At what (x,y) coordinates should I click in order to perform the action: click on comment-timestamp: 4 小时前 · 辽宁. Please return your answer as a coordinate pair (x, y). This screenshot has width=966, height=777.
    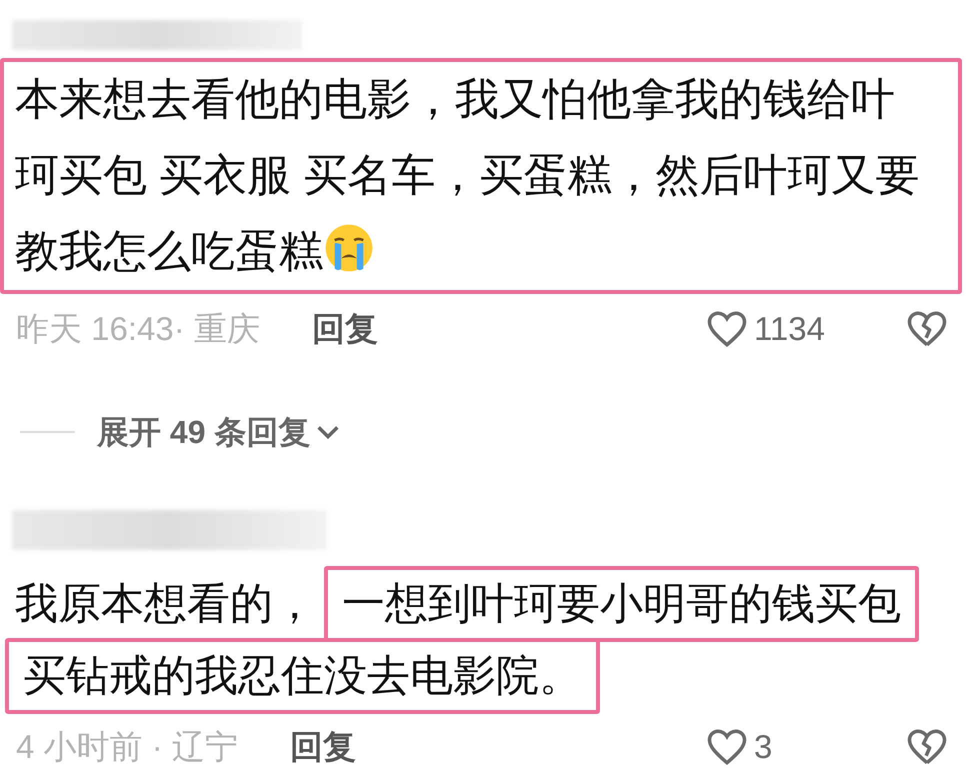
    Looking at the image, I should click on (127, 747).